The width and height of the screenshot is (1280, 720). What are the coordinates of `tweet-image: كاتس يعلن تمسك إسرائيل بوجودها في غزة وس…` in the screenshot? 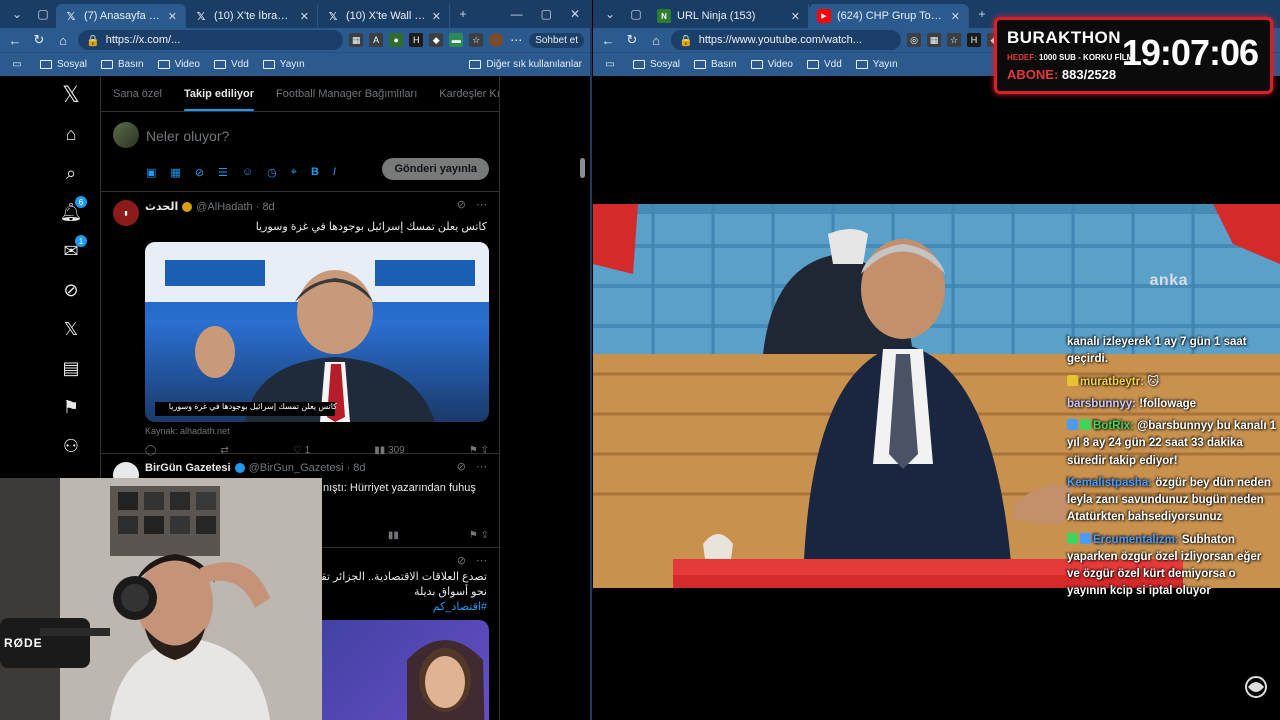 It's located at (317, 332).